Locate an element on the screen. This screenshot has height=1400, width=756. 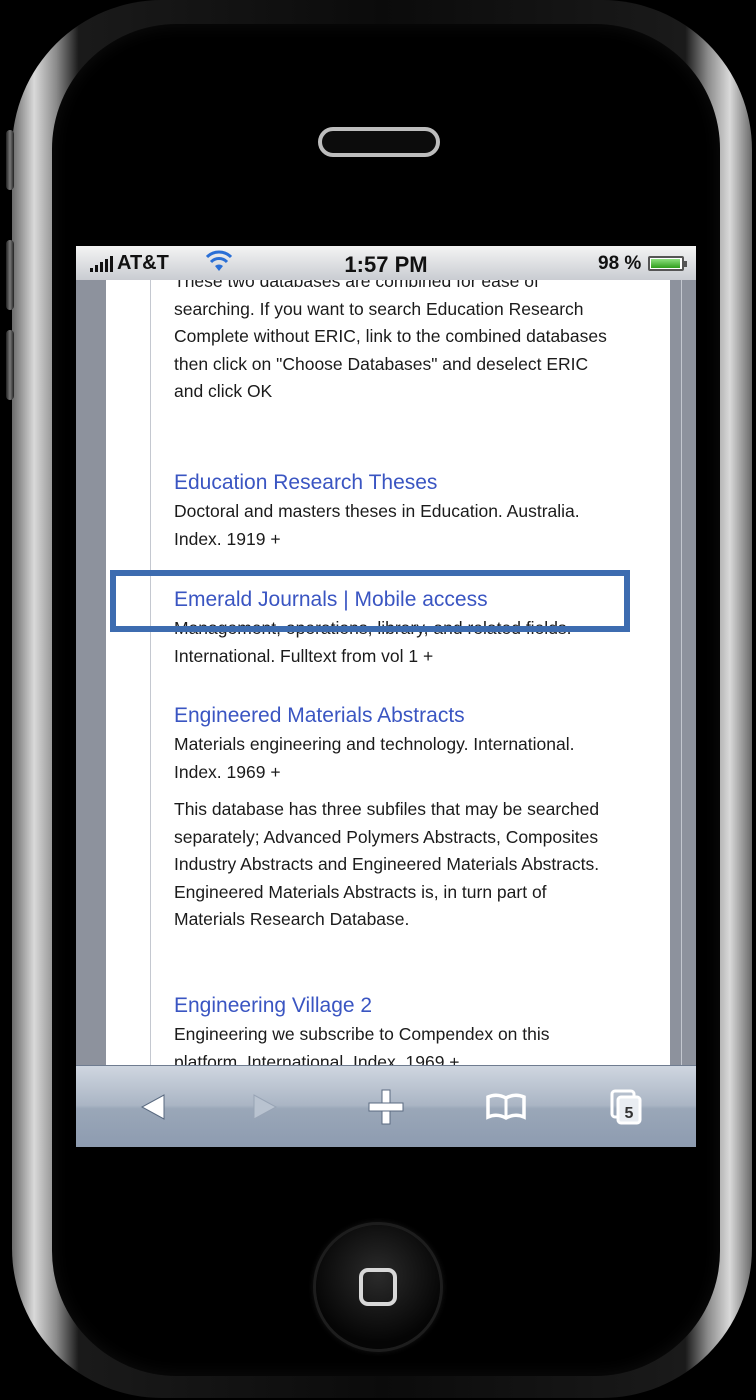
safari-toolbar: 5 is located at coordinates (386, 1106).